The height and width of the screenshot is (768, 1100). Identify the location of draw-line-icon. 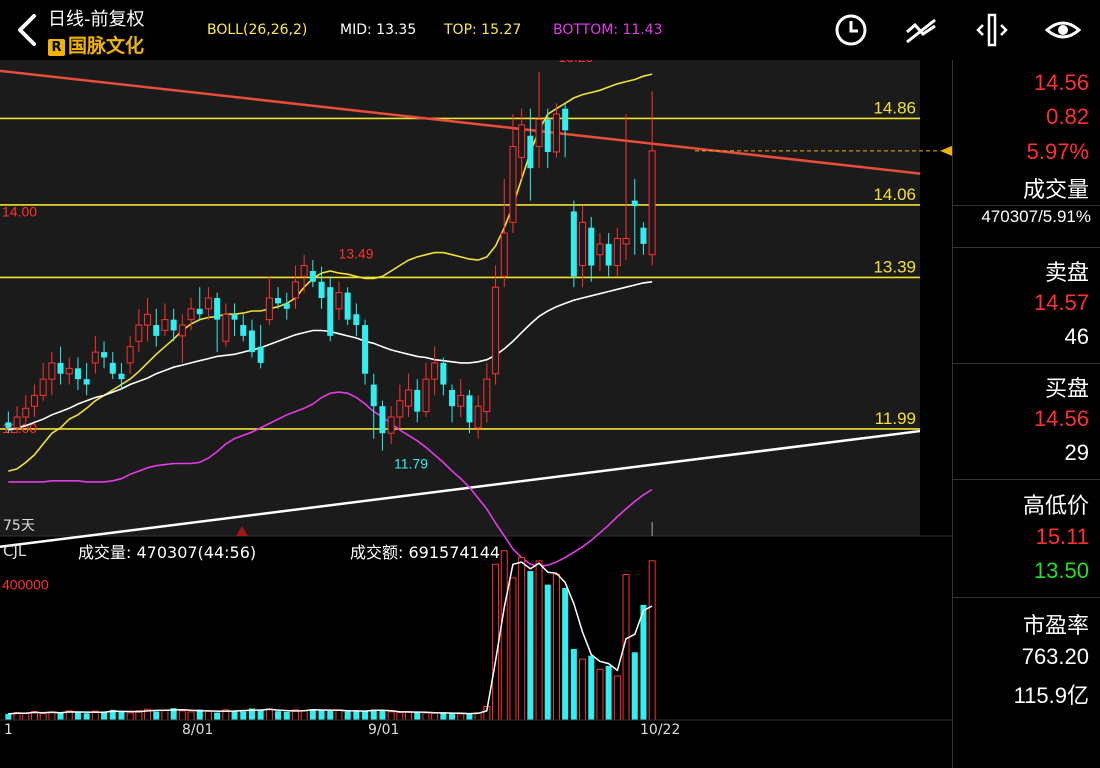
(921, 30).